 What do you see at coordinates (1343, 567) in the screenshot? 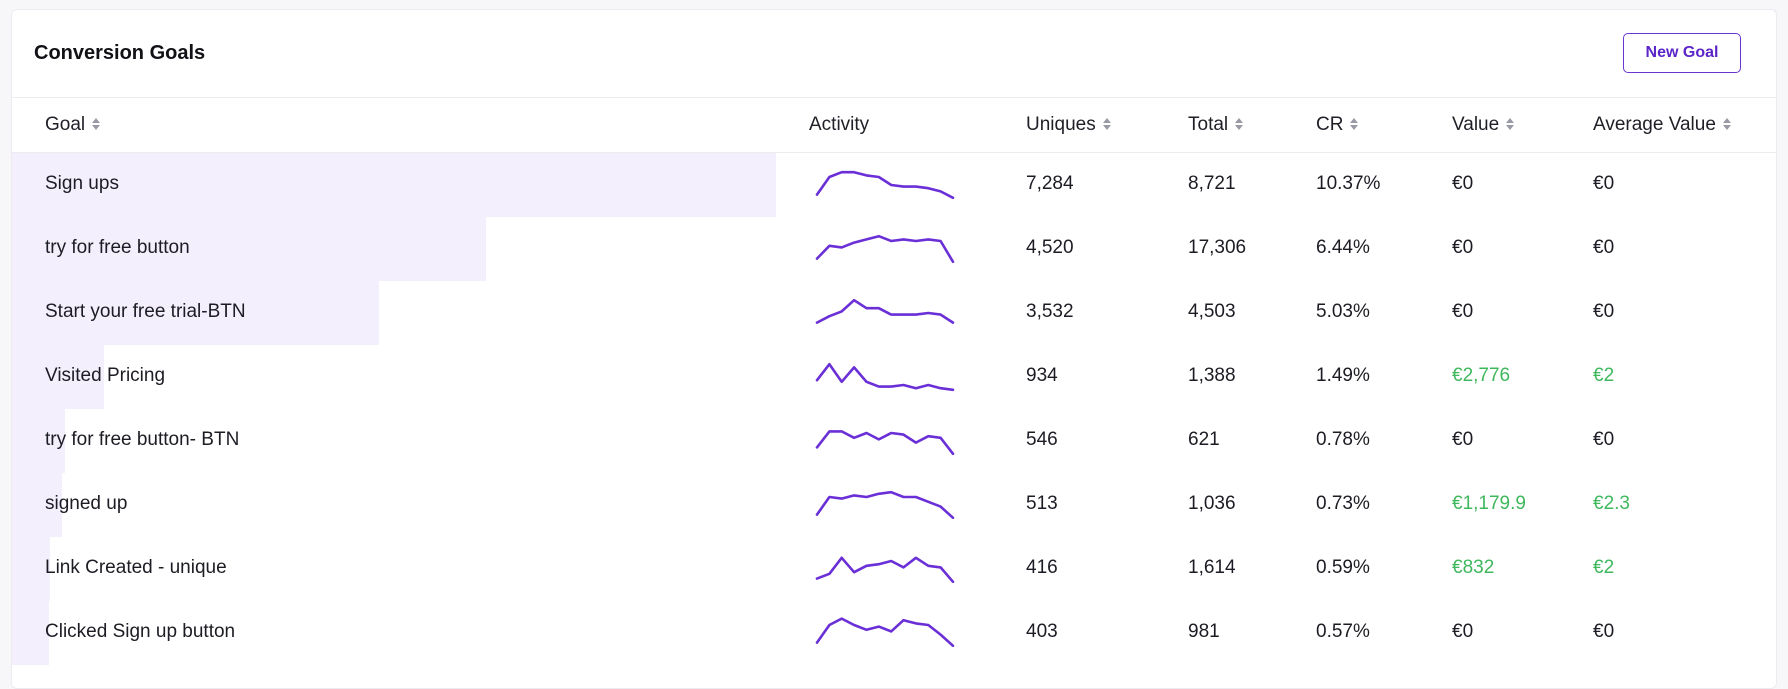
I see `cr-cell: 0.59%` at bounding box center [1343, 567].